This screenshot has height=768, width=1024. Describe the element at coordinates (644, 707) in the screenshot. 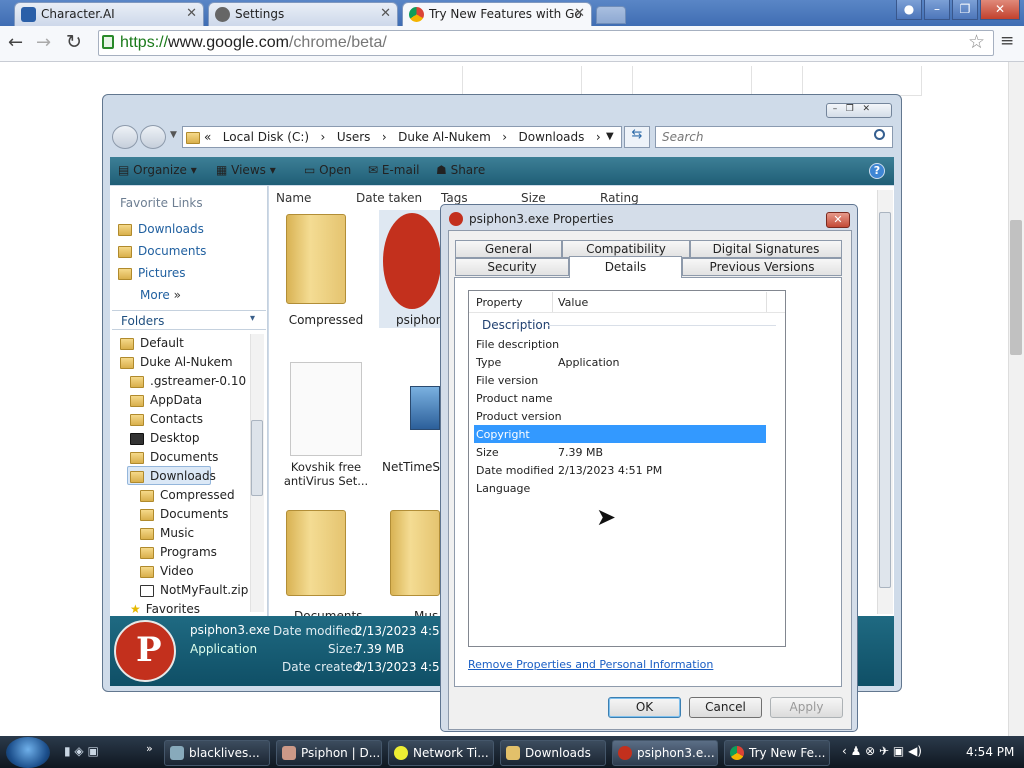

I see `ok-button: OK` at that location.